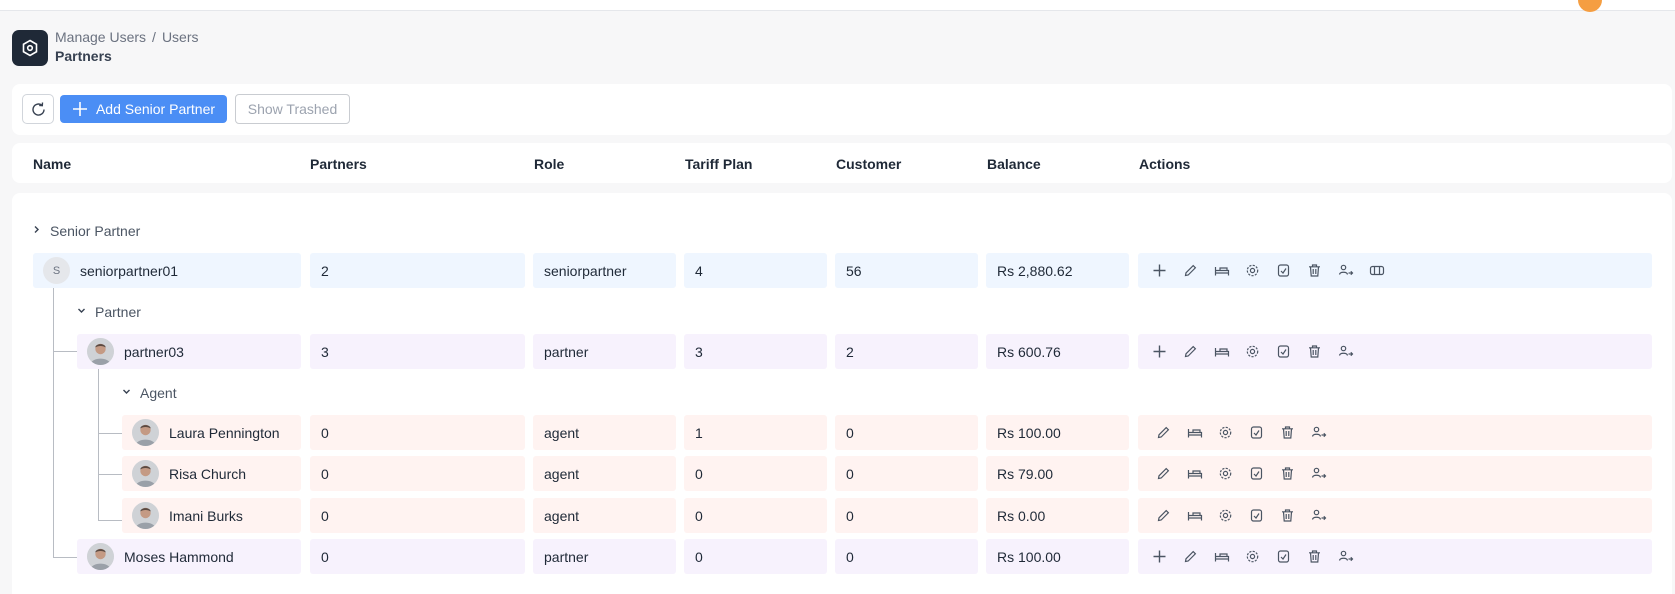 This screenshot has height=594, width=1675. What do you see at coordinates (868, 164) in the screenshot?
I see `column-header-customer: Customer` at bounding box center [868, 164].